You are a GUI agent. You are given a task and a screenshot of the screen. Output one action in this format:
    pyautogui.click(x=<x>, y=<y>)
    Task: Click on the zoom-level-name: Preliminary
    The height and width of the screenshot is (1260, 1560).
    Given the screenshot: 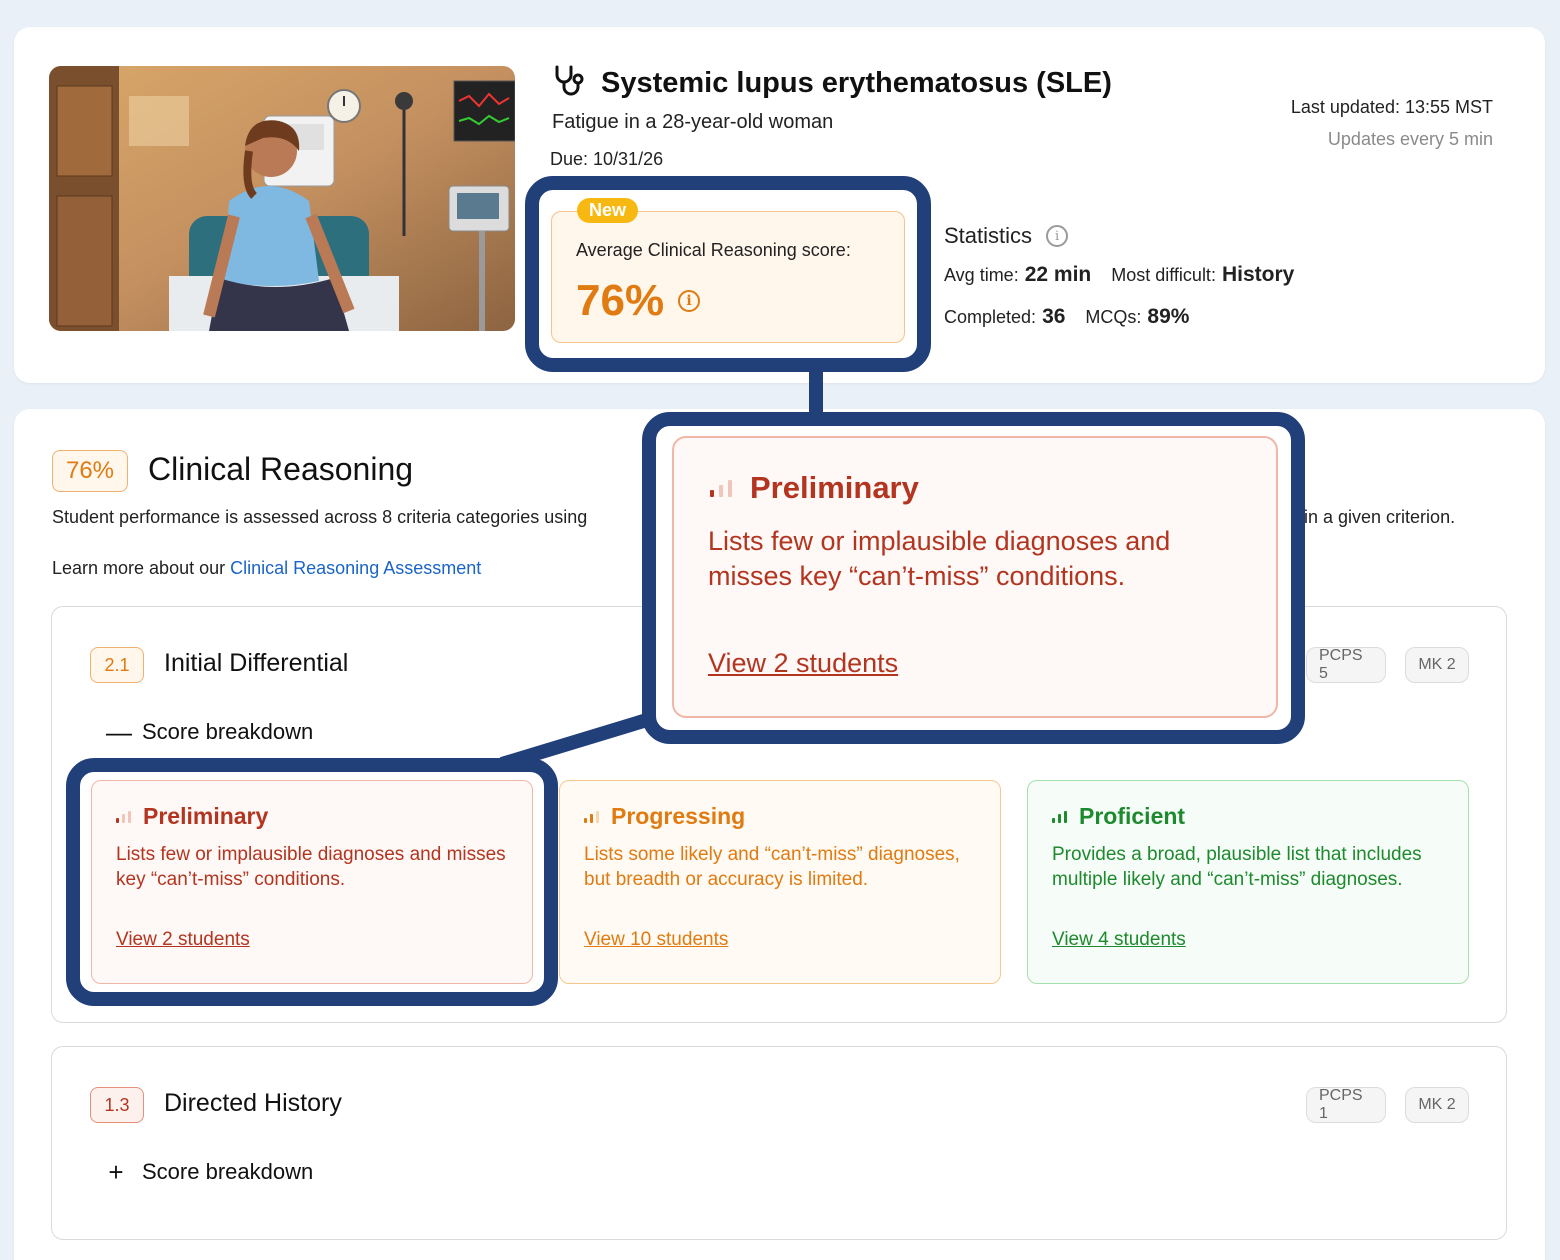 What is the action you would take?
    pyautogui.click(x=834, y=487)
    